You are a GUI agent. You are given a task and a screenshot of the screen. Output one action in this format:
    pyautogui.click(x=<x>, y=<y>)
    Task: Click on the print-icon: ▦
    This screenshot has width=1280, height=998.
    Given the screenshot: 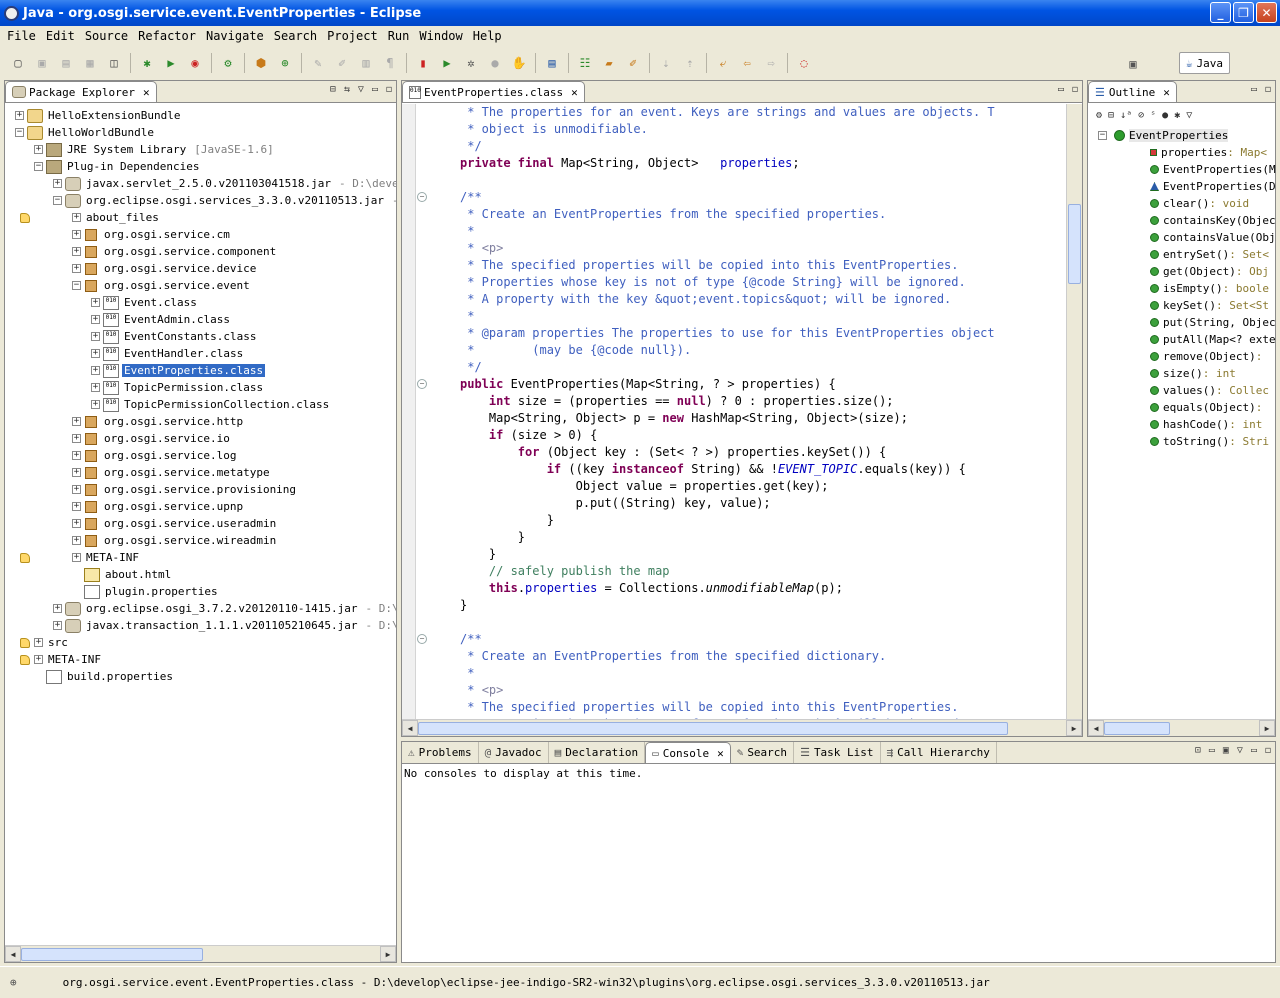 What is the action you would take?
    pyautogui.click(x=90, y=63)
    